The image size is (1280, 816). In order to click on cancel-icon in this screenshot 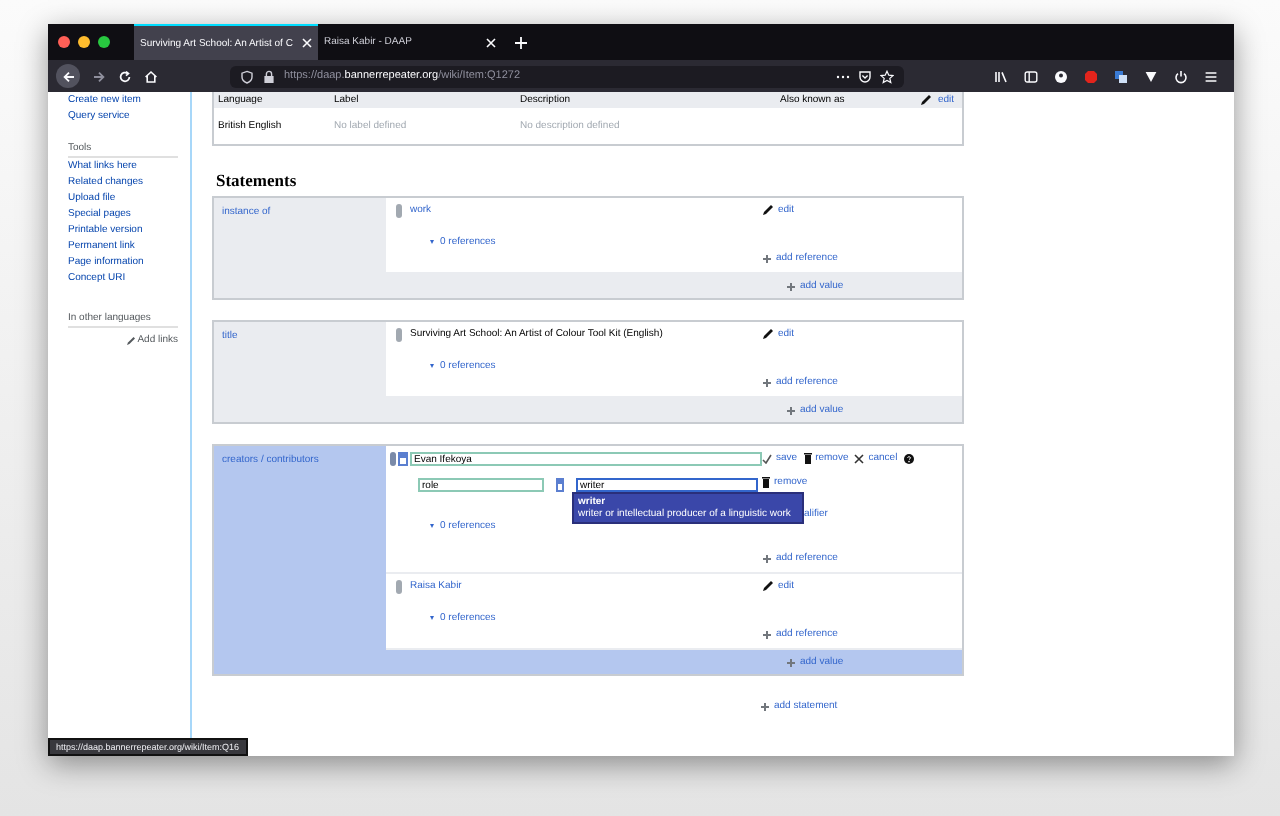, I will do `click(859, 458)`.